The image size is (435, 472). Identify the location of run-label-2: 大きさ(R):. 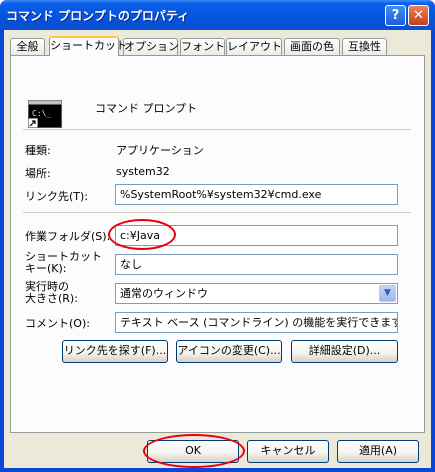
(51, 298).